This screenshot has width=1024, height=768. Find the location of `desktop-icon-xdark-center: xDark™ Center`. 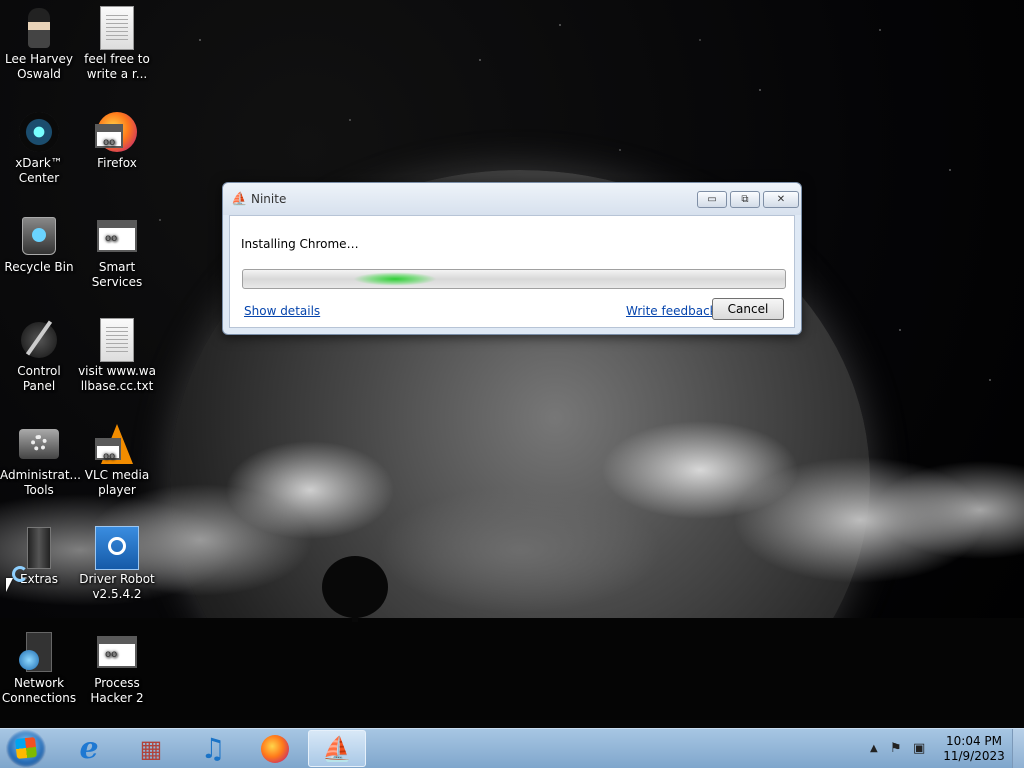

desktop-icon-xdark-center: xDark™ Center is located at coordinates (39, 145).